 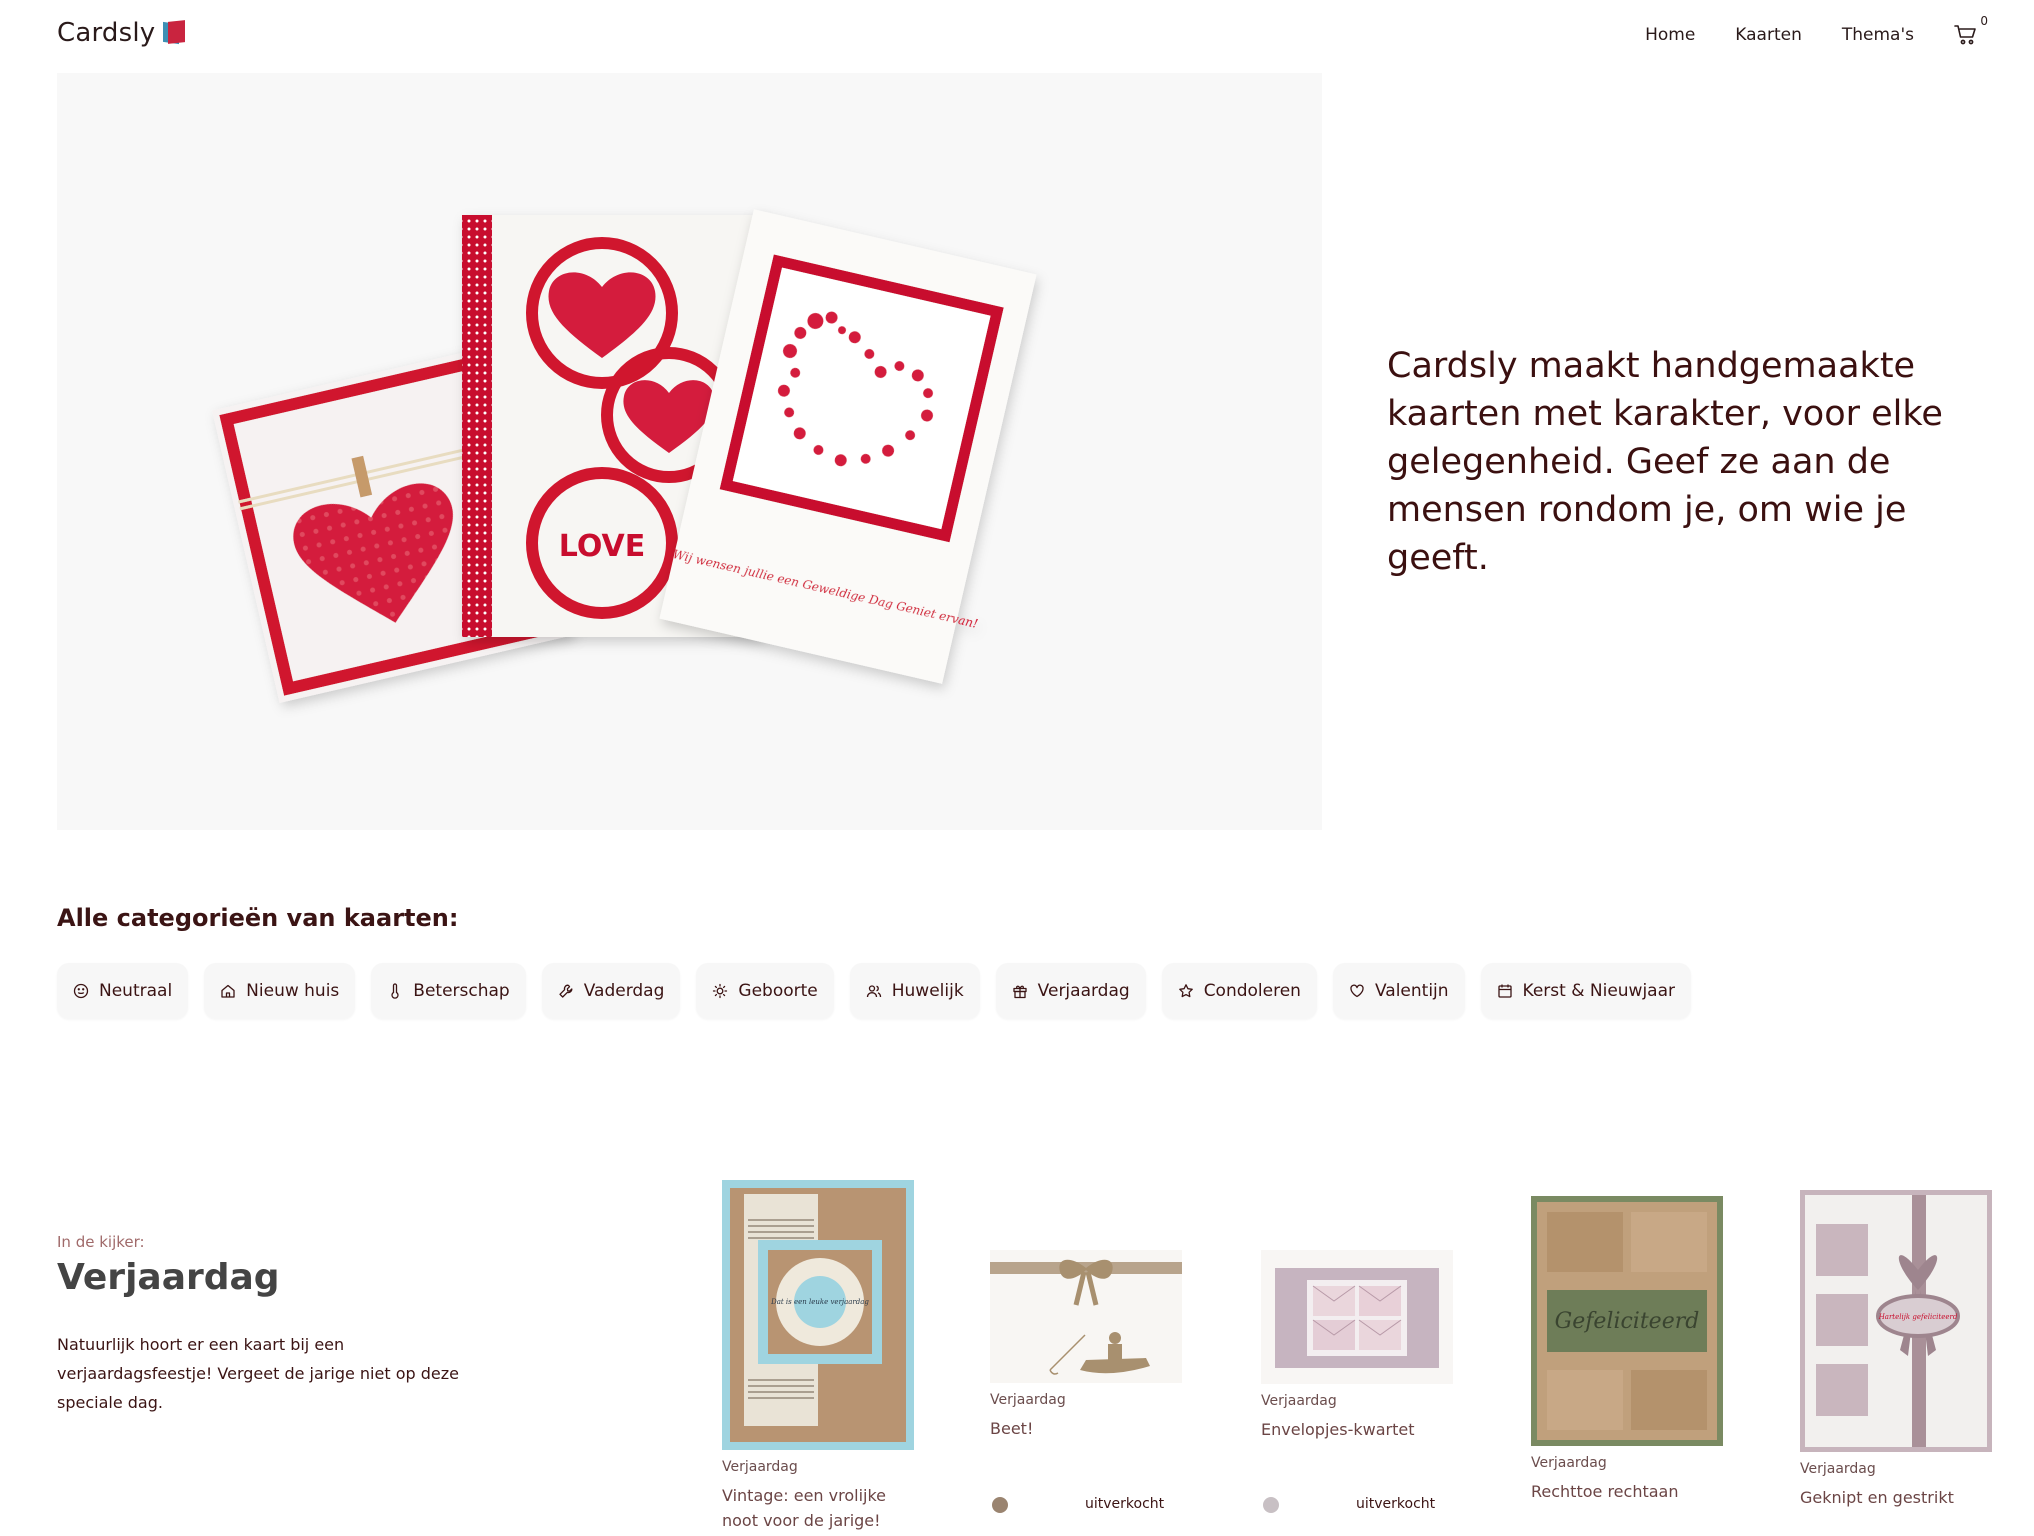 What do you see at coordinates (1816, 30) in the screenshot?
I see `main-nav: Home Kaarten Thema's 0` at bounding box center [1816, 30].